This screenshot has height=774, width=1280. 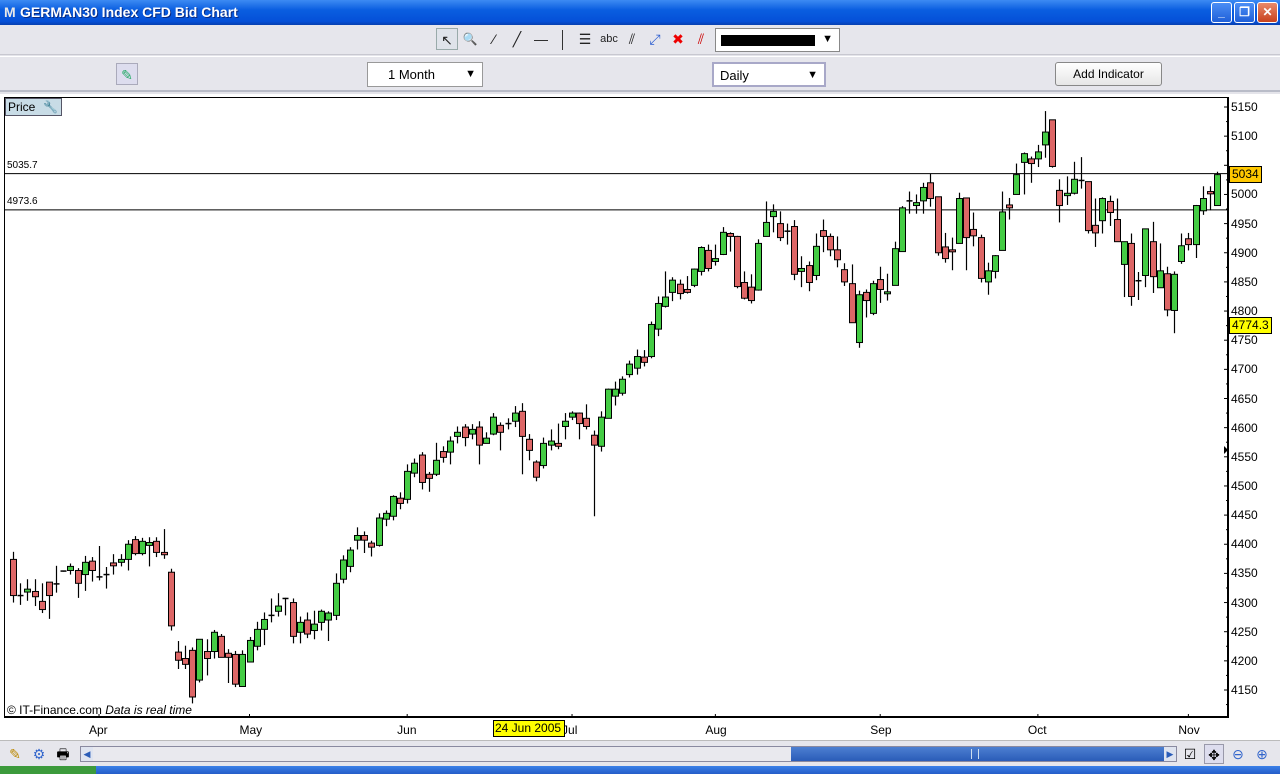 I want to click on hline-label: 5035.7, so click(x=22, y=165).